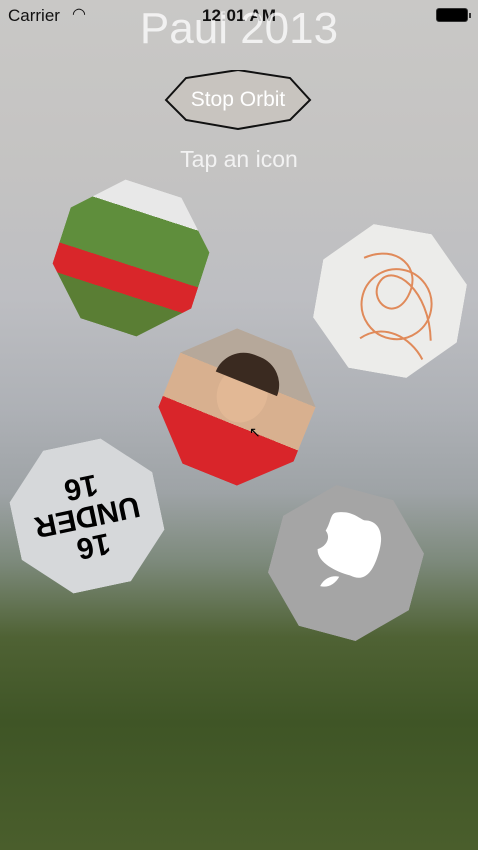 Image resolution: width=478 pixels, height=850 pixels. I want to click on hint-text: Tap an icon, so click(239, 159).